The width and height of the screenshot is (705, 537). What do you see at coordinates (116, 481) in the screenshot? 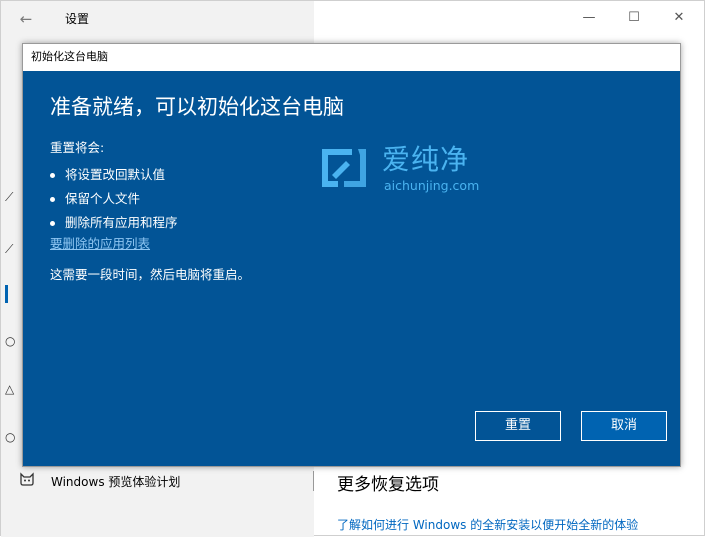
I see `sidebar-item-label: Windows 预览体验计划` at bounding box center [116, 481].